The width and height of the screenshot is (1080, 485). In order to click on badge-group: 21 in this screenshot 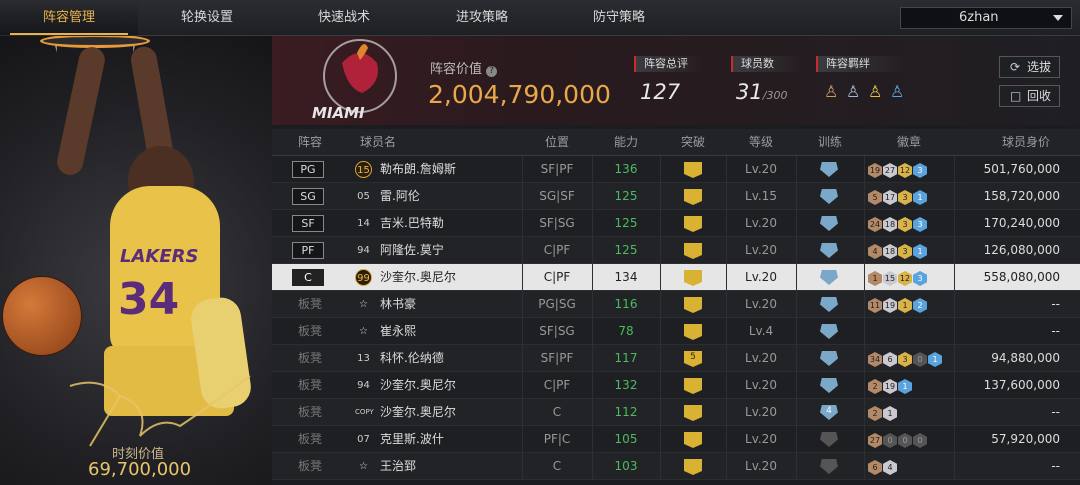, I will do `click(883, 413)`.